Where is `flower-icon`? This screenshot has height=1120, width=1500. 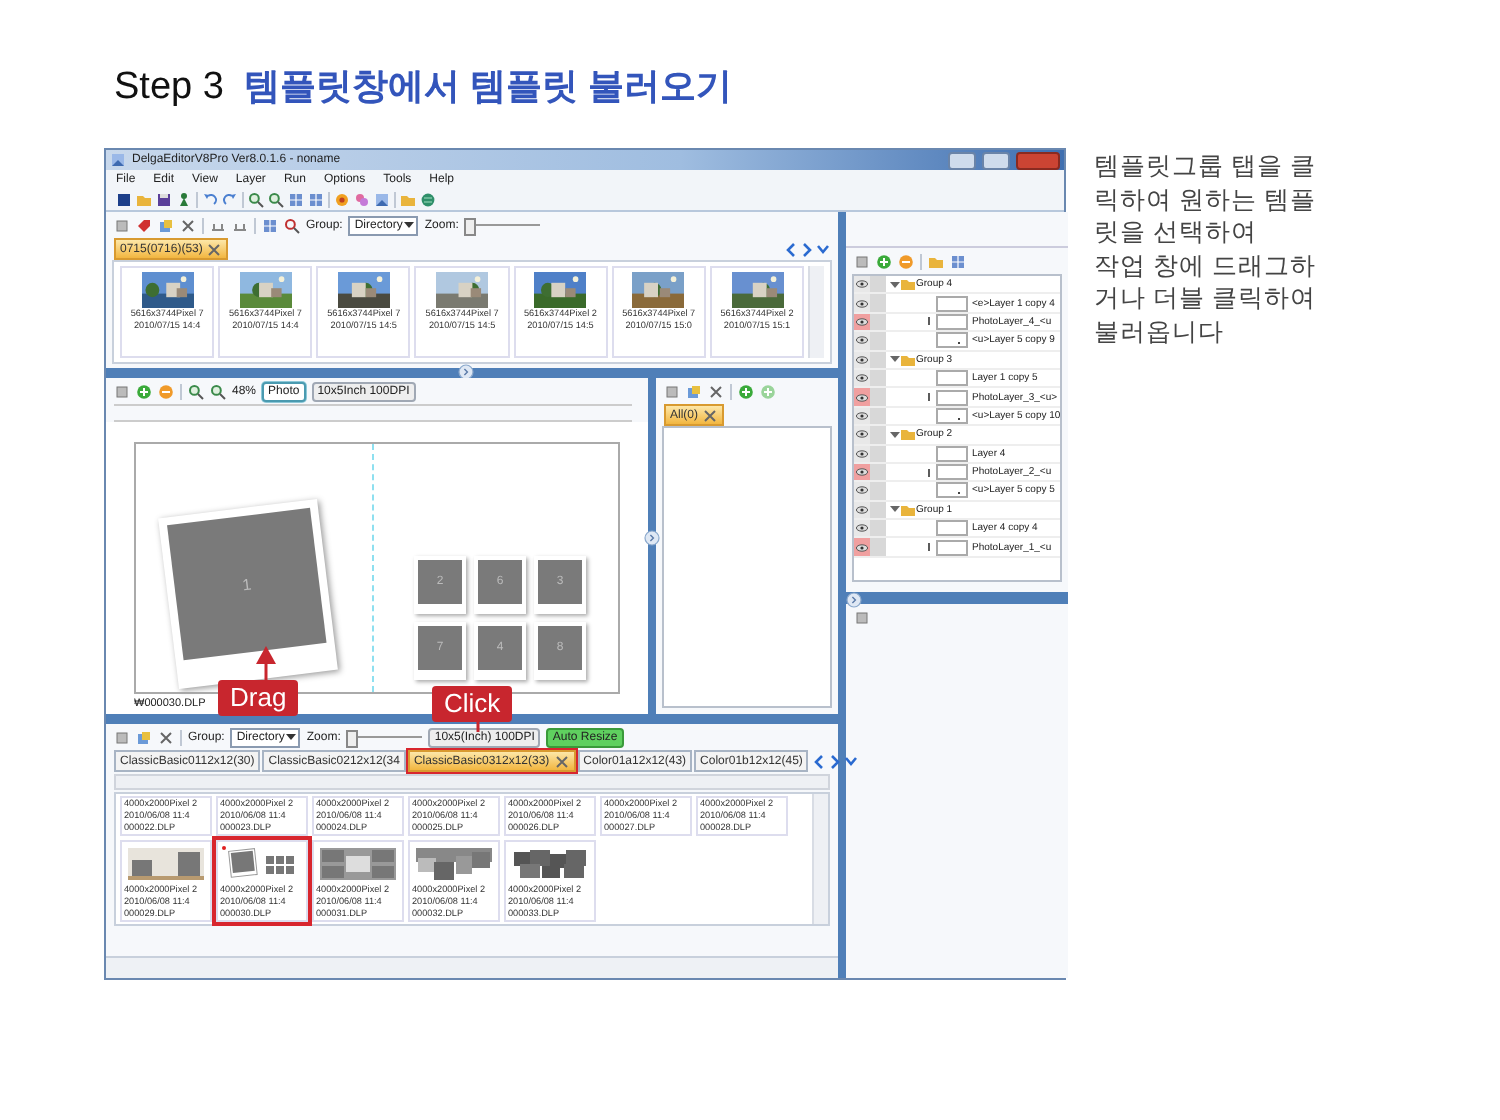
flower-icon is located at coordinates (362, 199).